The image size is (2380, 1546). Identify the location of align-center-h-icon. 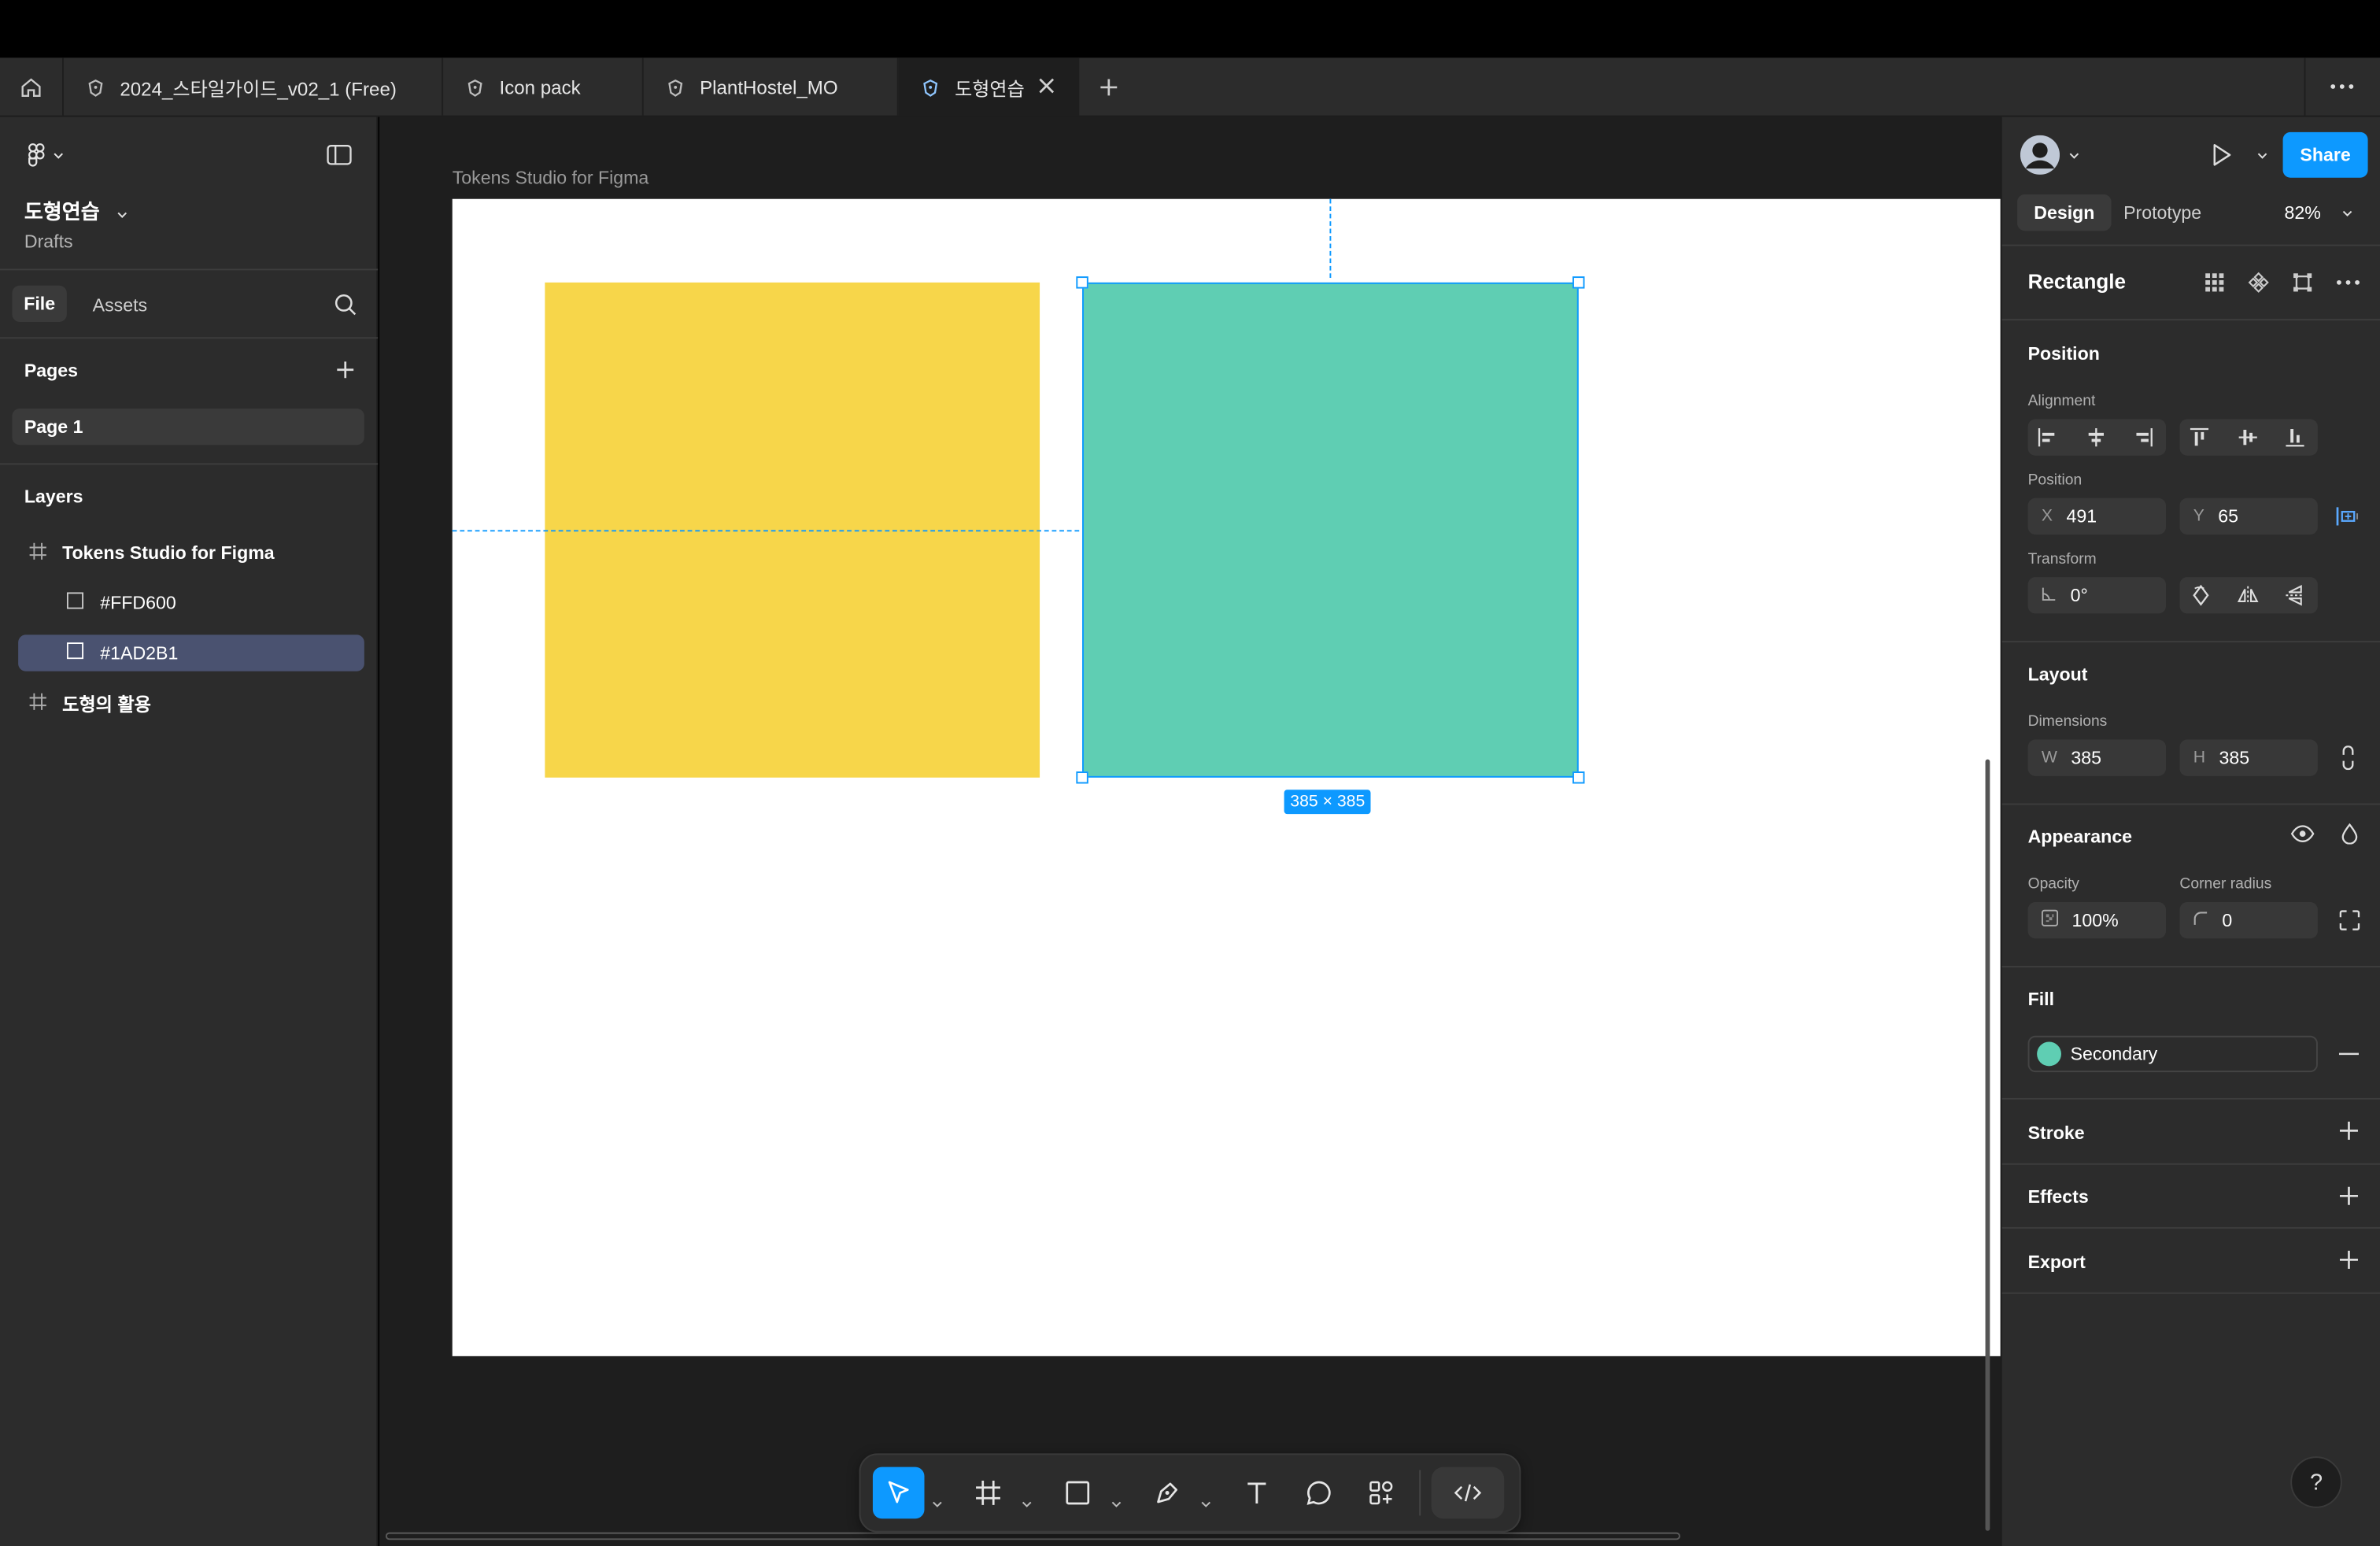
(2096, 437).